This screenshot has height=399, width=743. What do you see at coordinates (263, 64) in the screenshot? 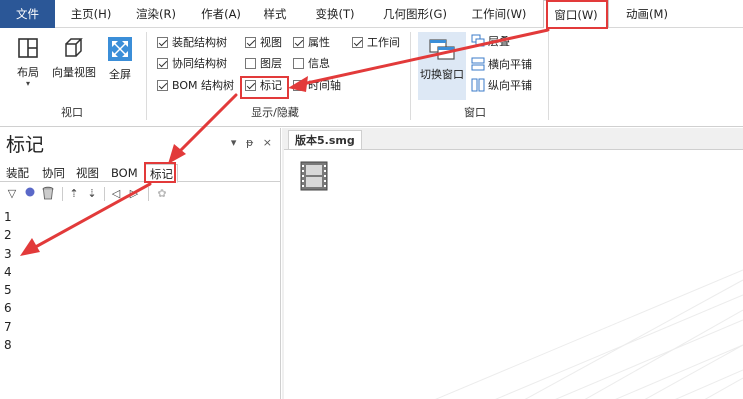
I see `check-layer: 图层` at bounding box center [263, 64].